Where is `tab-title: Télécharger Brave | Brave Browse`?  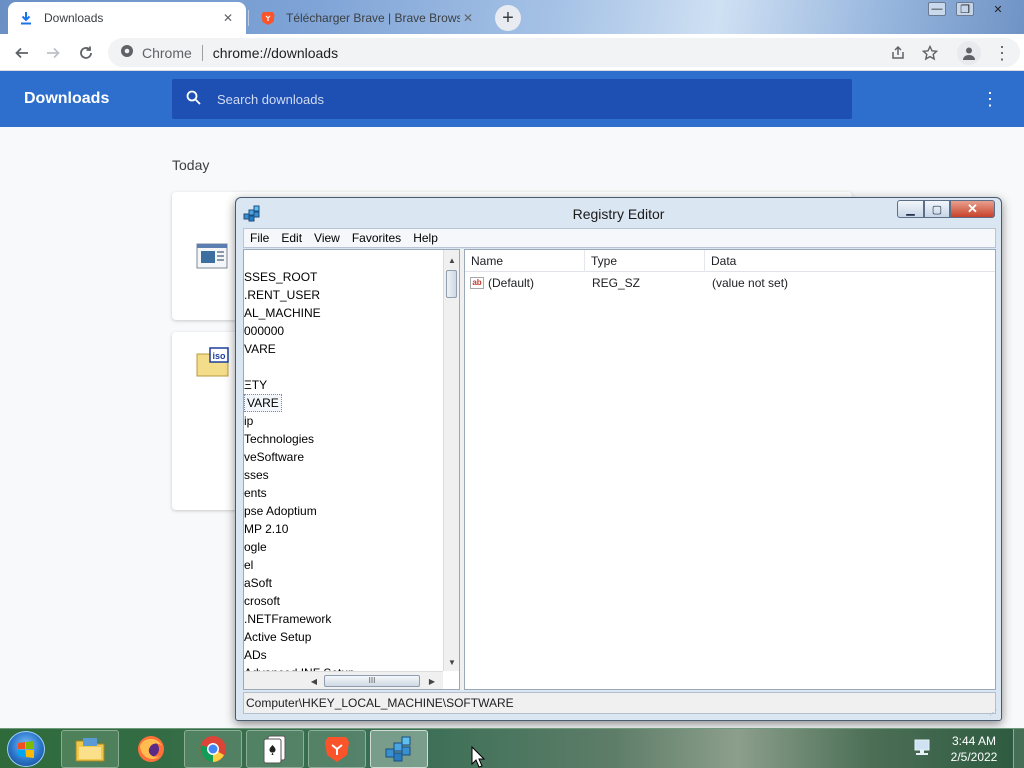 tab-title: Télécharger Brave | Brave Browse is located at coordinates (373, 18).